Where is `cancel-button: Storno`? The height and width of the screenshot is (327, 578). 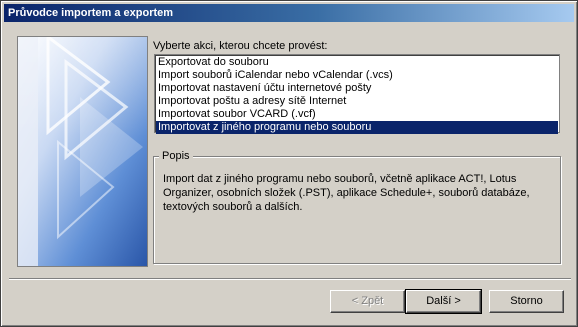
cancel-button: Storno is located at coordinates (526, 301).